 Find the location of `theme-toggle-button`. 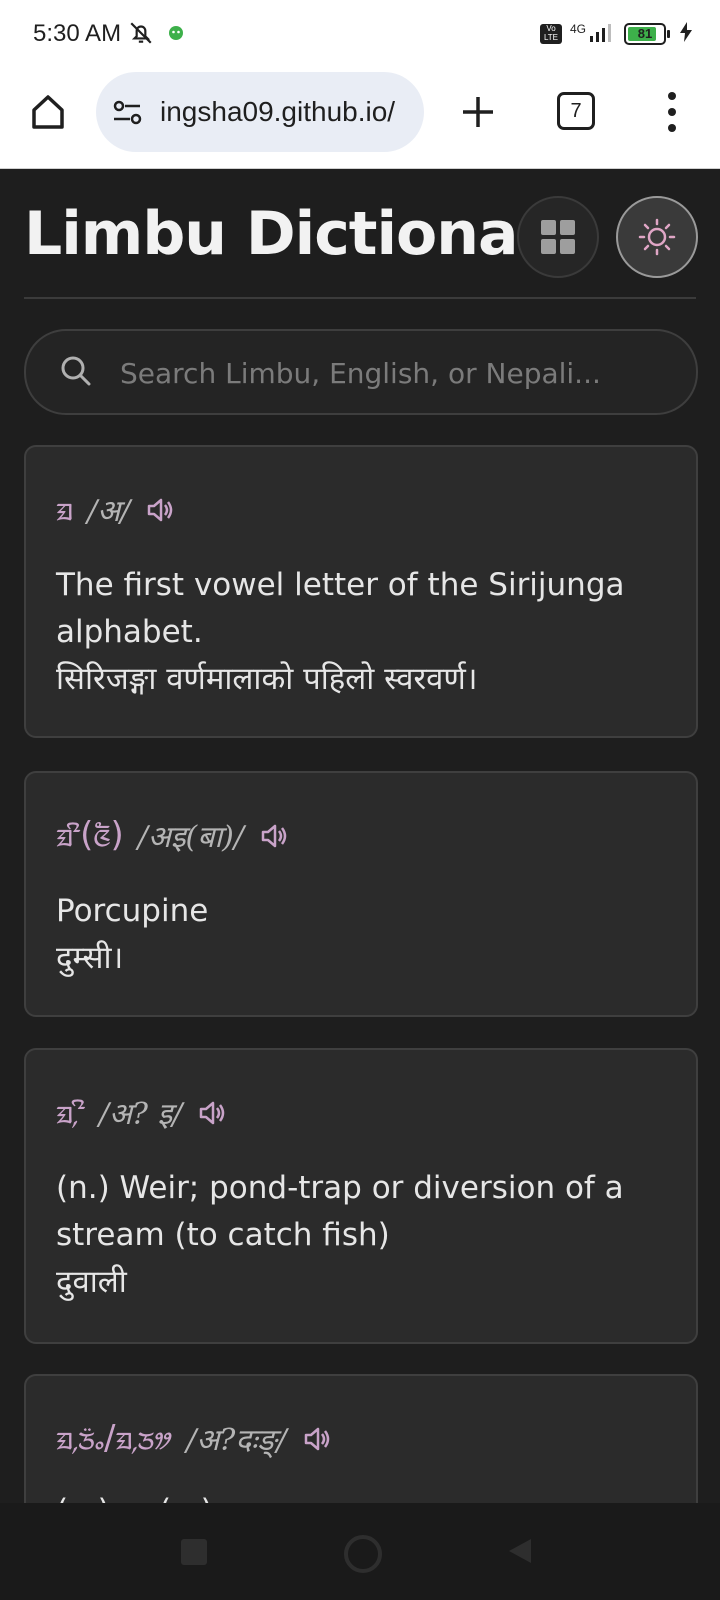

theme-toggle-button is located at coordinates (657, 237).